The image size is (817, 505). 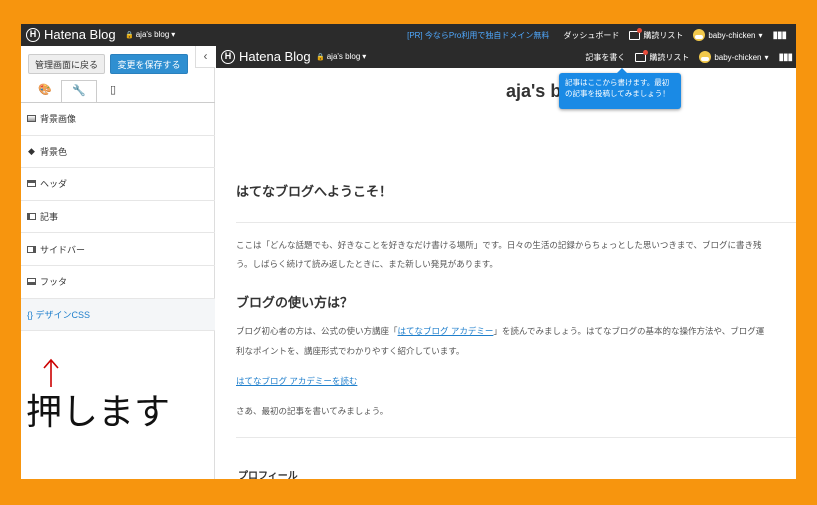 What do you see at coordinates (350, 351) in the screenshot?
I see `howto-paragraph-line2: 利なポイントを、講座形式でわかりやすく紹介しています。` at bounding box center [350, 351].